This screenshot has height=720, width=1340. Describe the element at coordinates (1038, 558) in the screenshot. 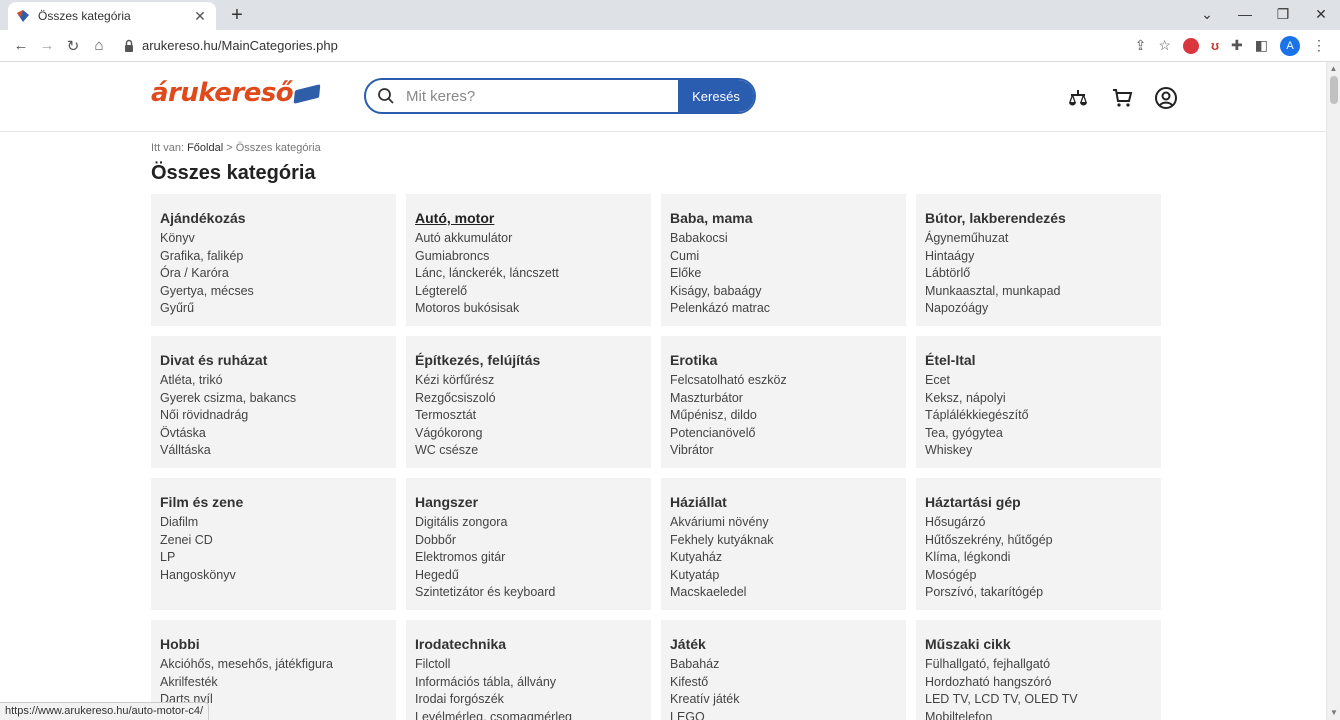

I see `subcategory-link: Klíma, légkondi` at that location.